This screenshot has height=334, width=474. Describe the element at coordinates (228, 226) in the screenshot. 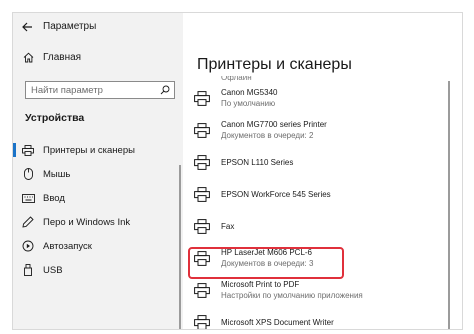

I see `printer-name: Fax` at that location.